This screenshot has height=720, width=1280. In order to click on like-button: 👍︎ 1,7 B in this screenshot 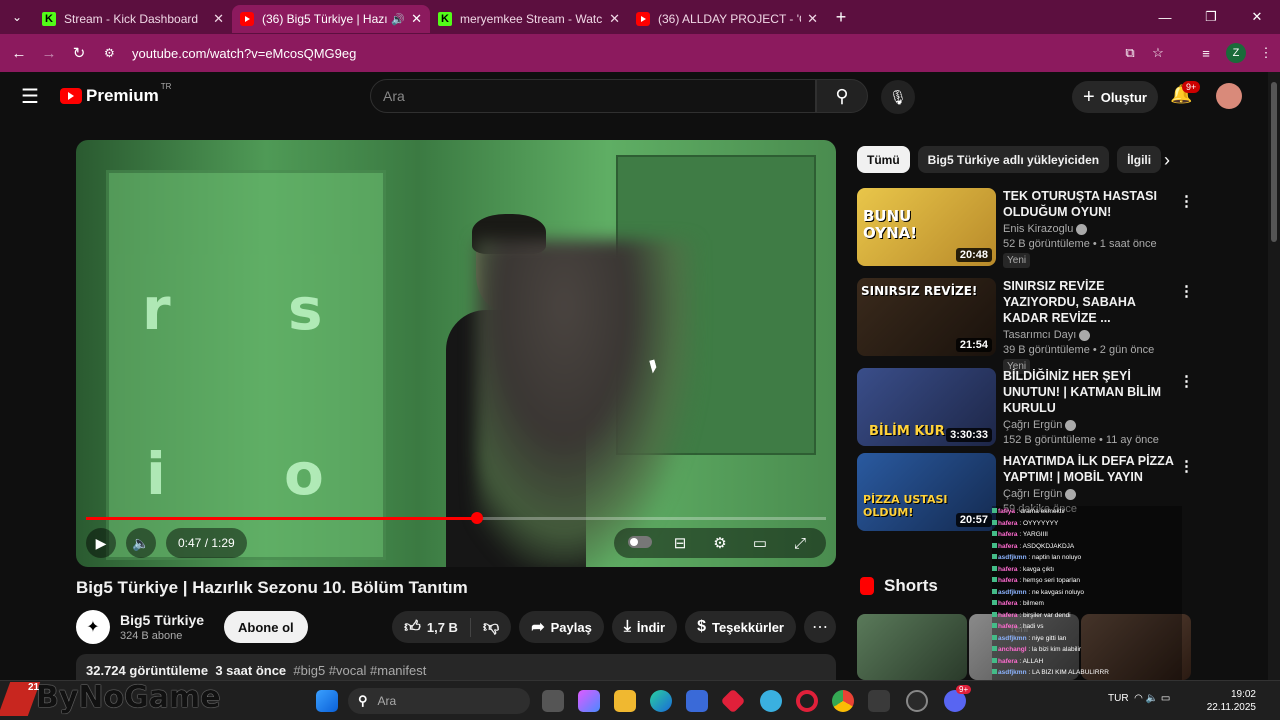, I will do `click(431, 627)`.